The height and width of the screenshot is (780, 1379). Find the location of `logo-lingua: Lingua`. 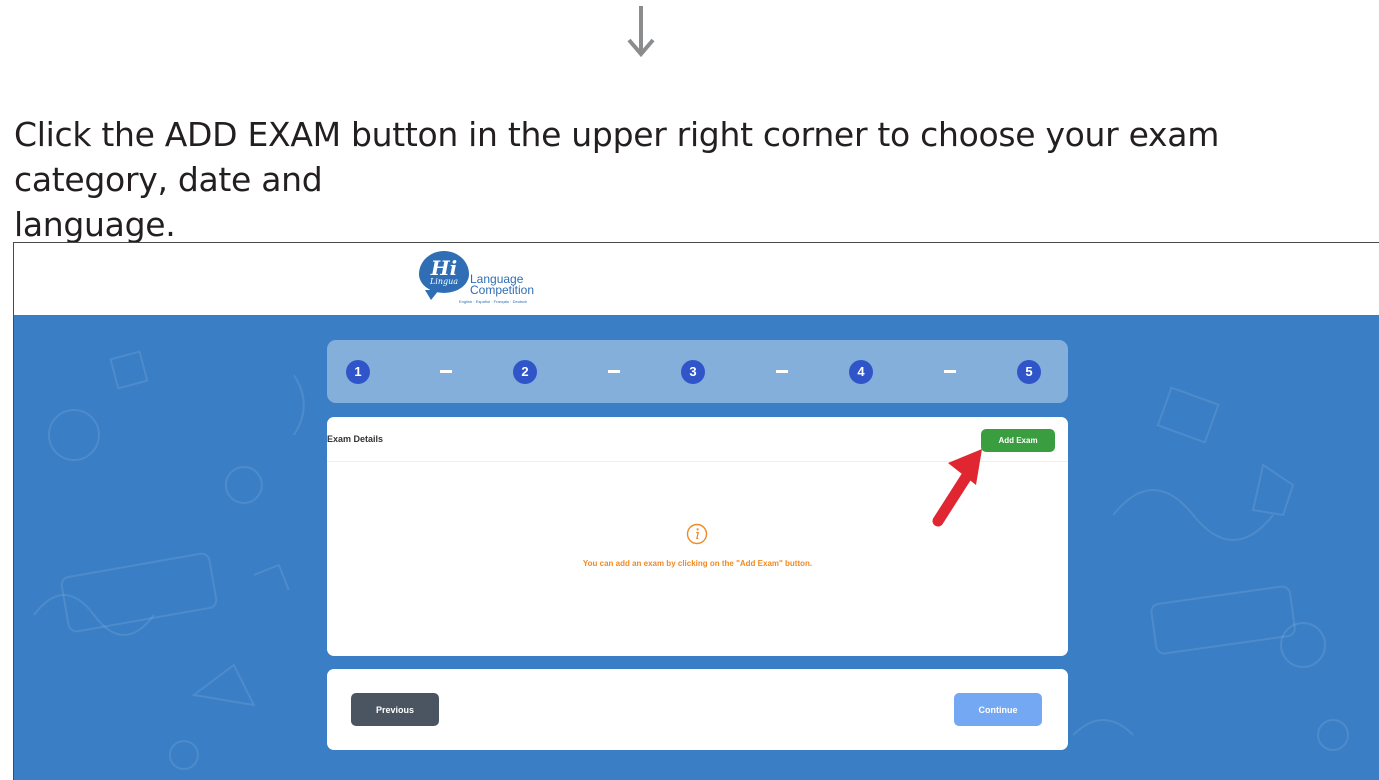

logo-lingua: Lingua is located at coordinates (444, 281).